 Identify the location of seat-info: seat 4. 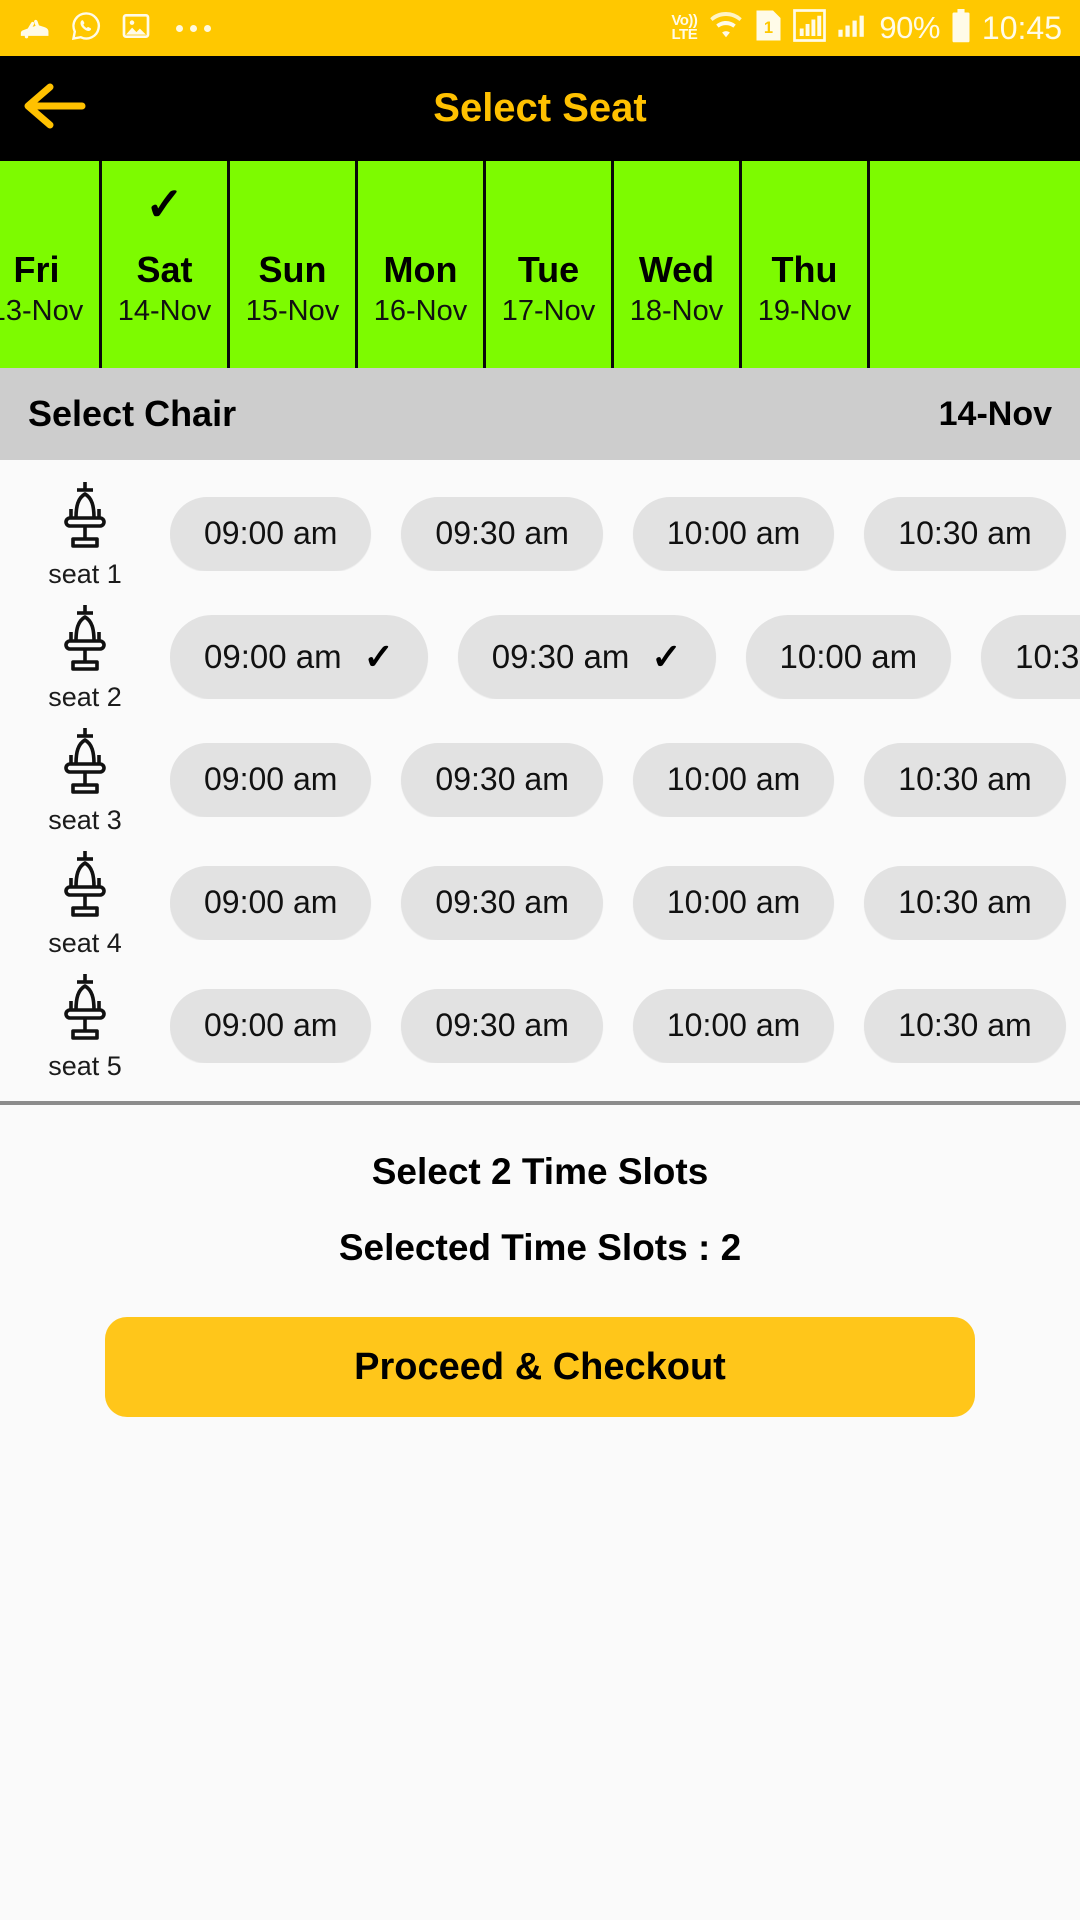
(85, 903).